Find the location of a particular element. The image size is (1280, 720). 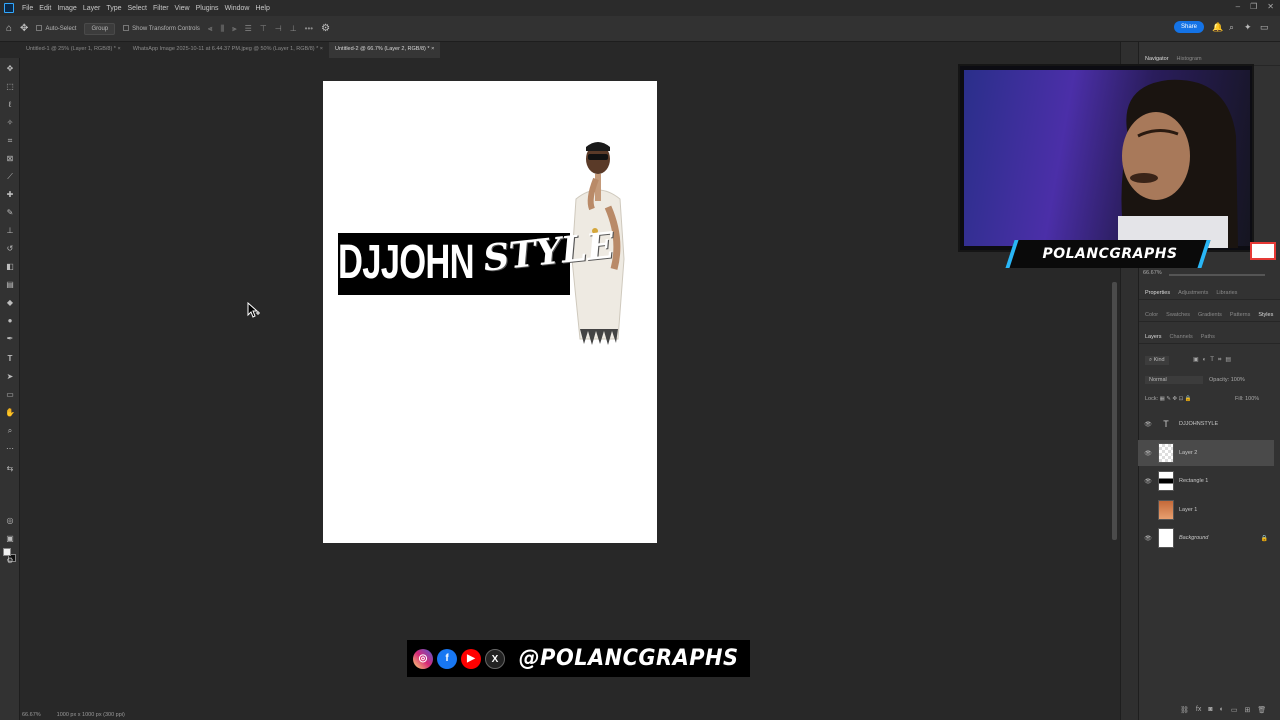

new-layer-icon: ⊞ is located at coordinates (1247, 710).